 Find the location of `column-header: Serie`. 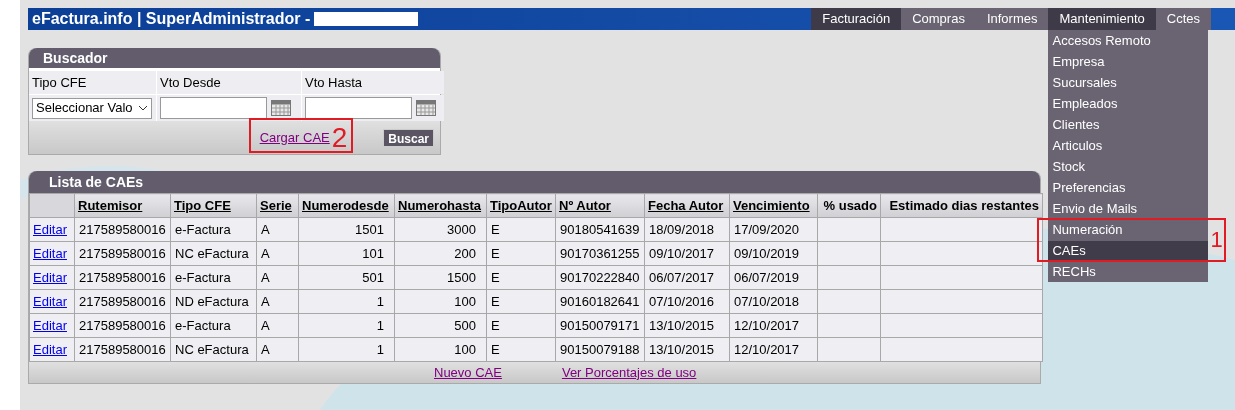

column-header: Serie is located at coordinates (277, 205).